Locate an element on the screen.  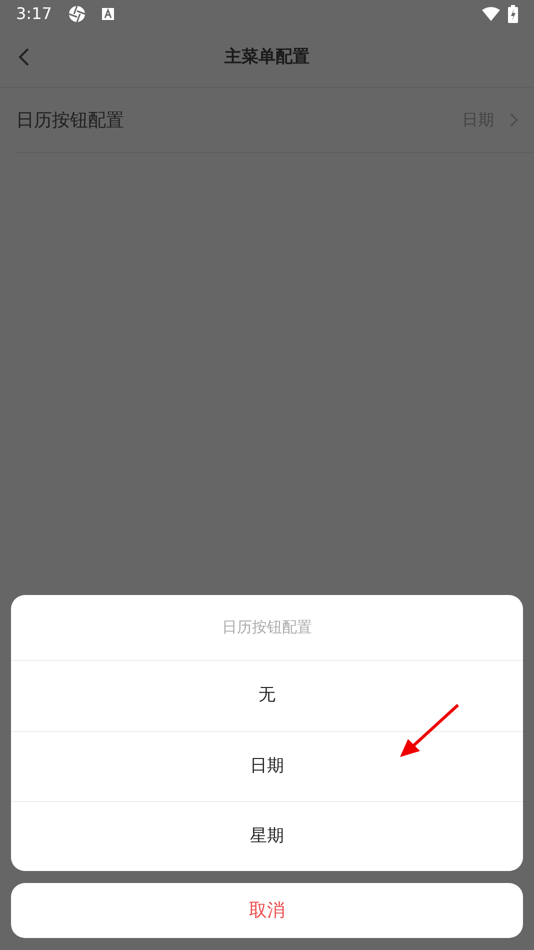
page-title: 主菜单配置 is located at coordinates (267, 57).